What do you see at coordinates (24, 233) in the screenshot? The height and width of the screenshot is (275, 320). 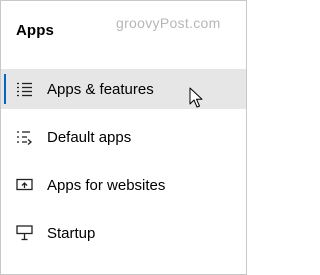 I see `startup-icon` at bounding box center [24, 233].